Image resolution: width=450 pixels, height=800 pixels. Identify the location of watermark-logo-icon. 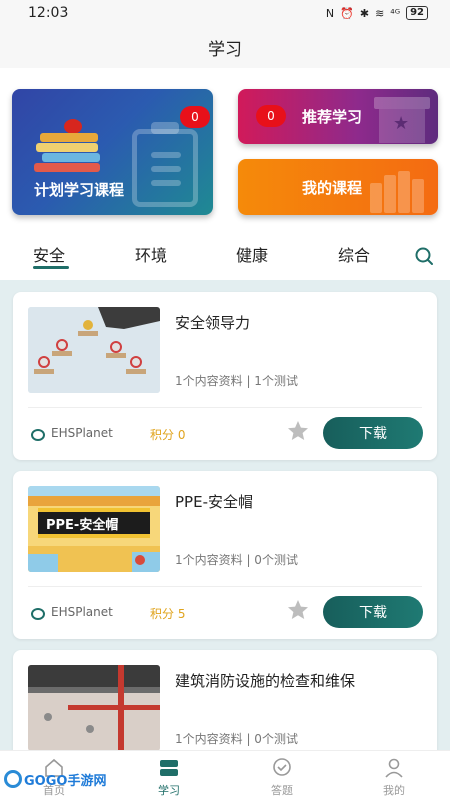
(13, 779).